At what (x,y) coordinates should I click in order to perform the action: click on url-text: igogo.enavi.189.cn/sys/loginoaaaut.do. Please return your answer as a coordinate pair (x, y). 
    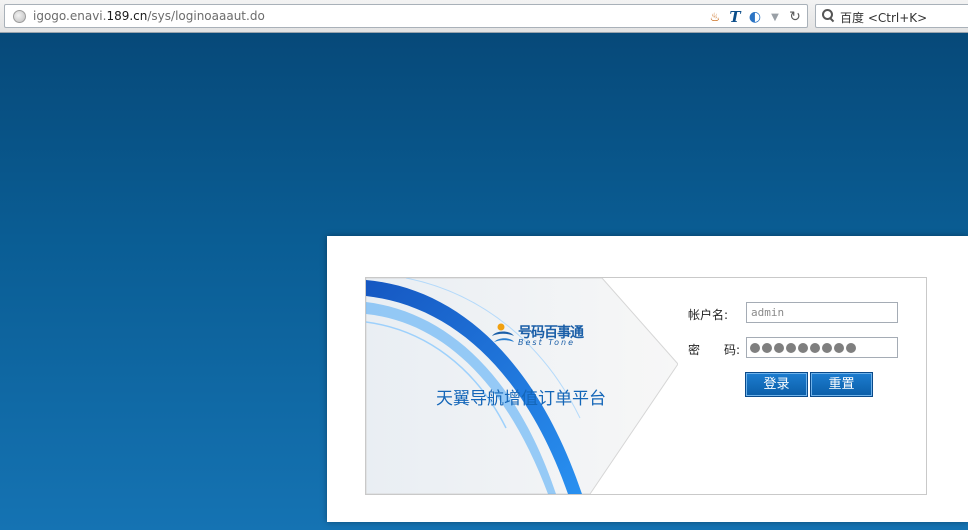
    Looking at the image, I should click on (149, 16).